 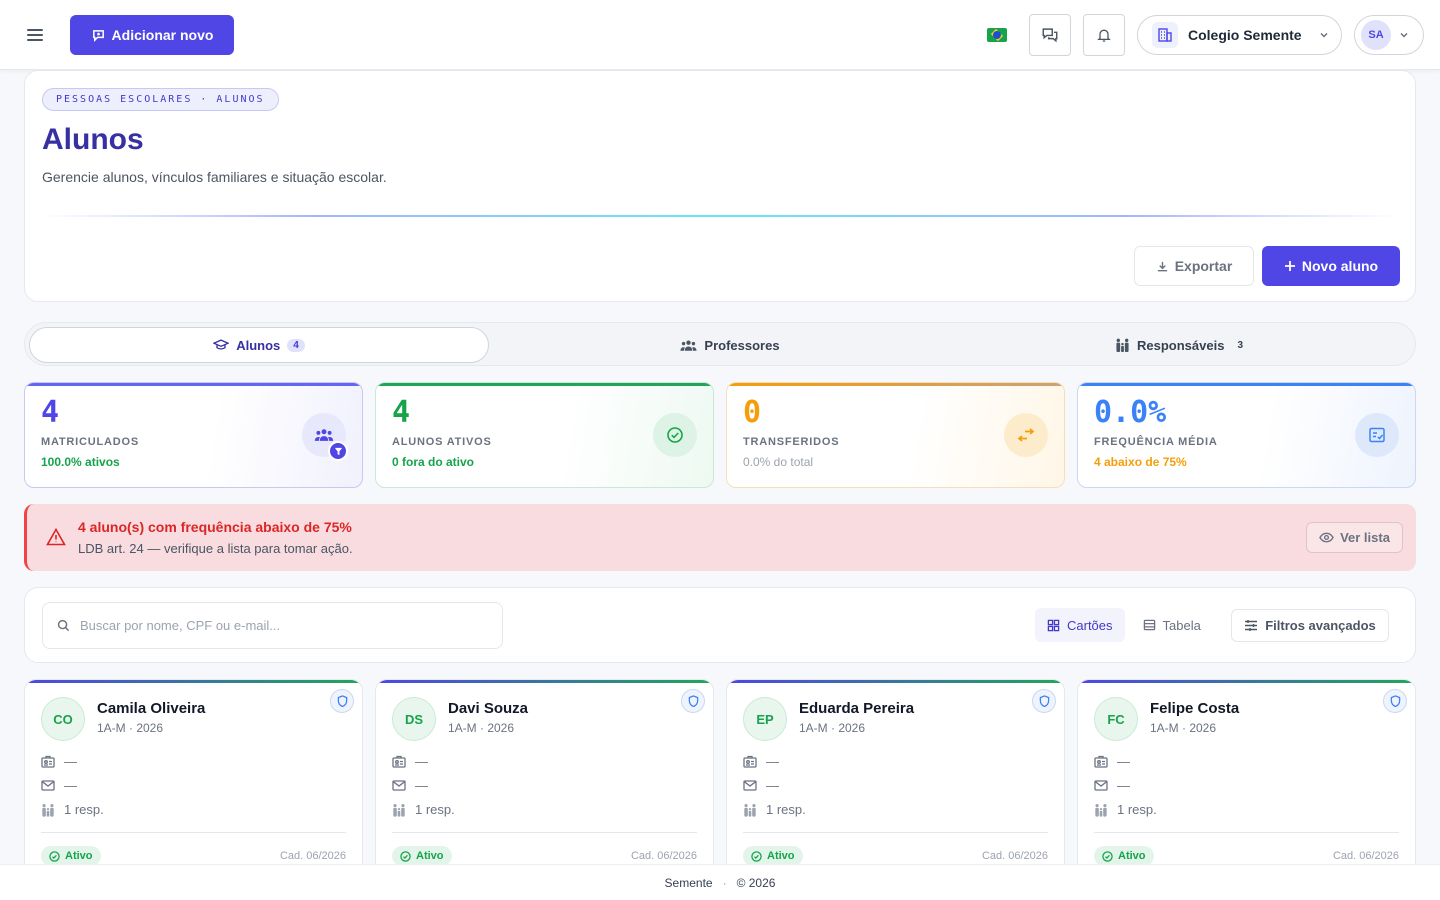 What do you see at coordinates (193, 435) in the screenshot?
I see `stat-card-enrolled: 4 MATRICULADOS 100.0% ativos` at bounding box center [193, 435].